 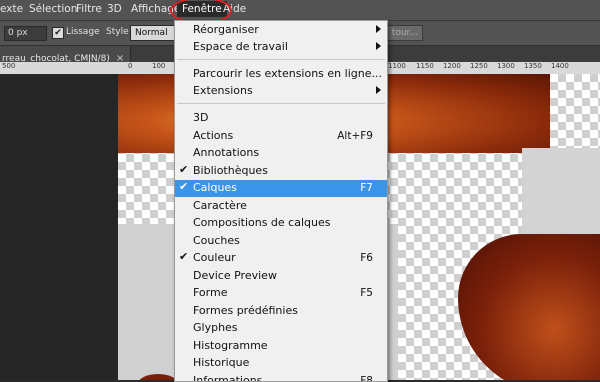 What do you see at coordinates (281, 346) in the screenshot?
I see `menu-item-histogramme: Histogramme` at bounding box center [281, 346].